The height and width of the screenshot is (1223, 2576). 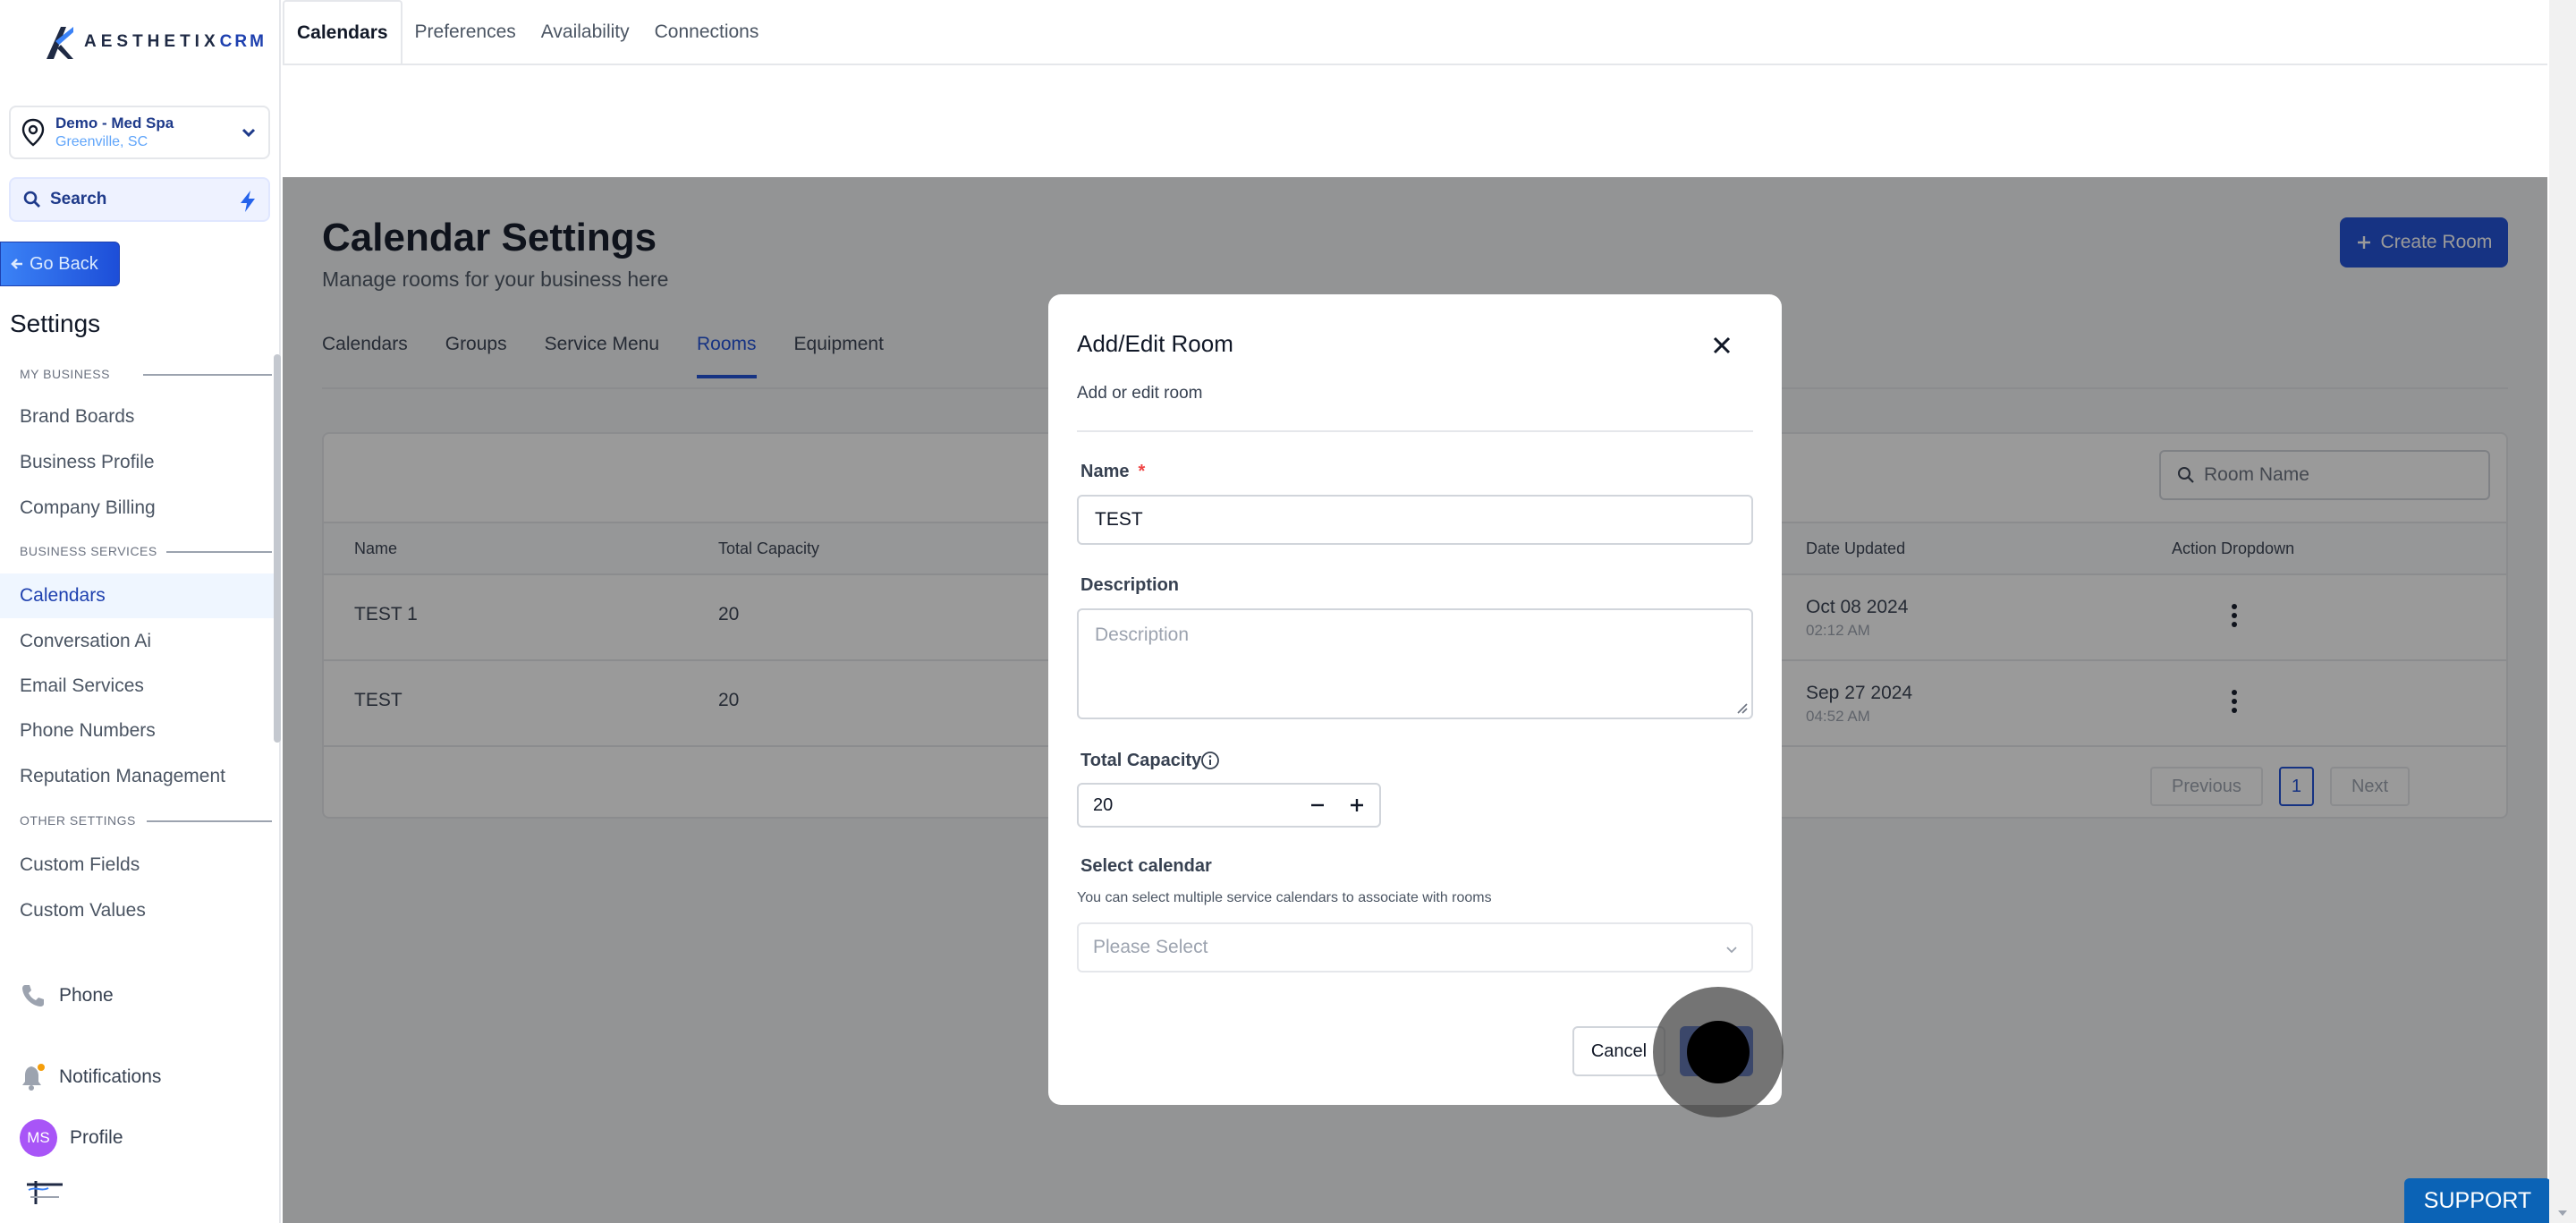 I want to click on sidebar-item-custom-values: Custom Values, so click(x=137, y=910).